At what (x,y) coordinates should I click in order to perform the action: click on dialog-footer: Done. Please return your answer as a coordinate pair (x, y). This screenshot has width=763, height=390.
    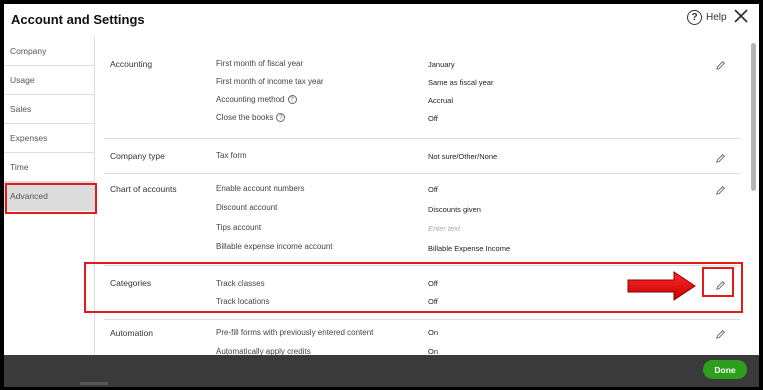
    Looking at the image, I should click on (381, 371).